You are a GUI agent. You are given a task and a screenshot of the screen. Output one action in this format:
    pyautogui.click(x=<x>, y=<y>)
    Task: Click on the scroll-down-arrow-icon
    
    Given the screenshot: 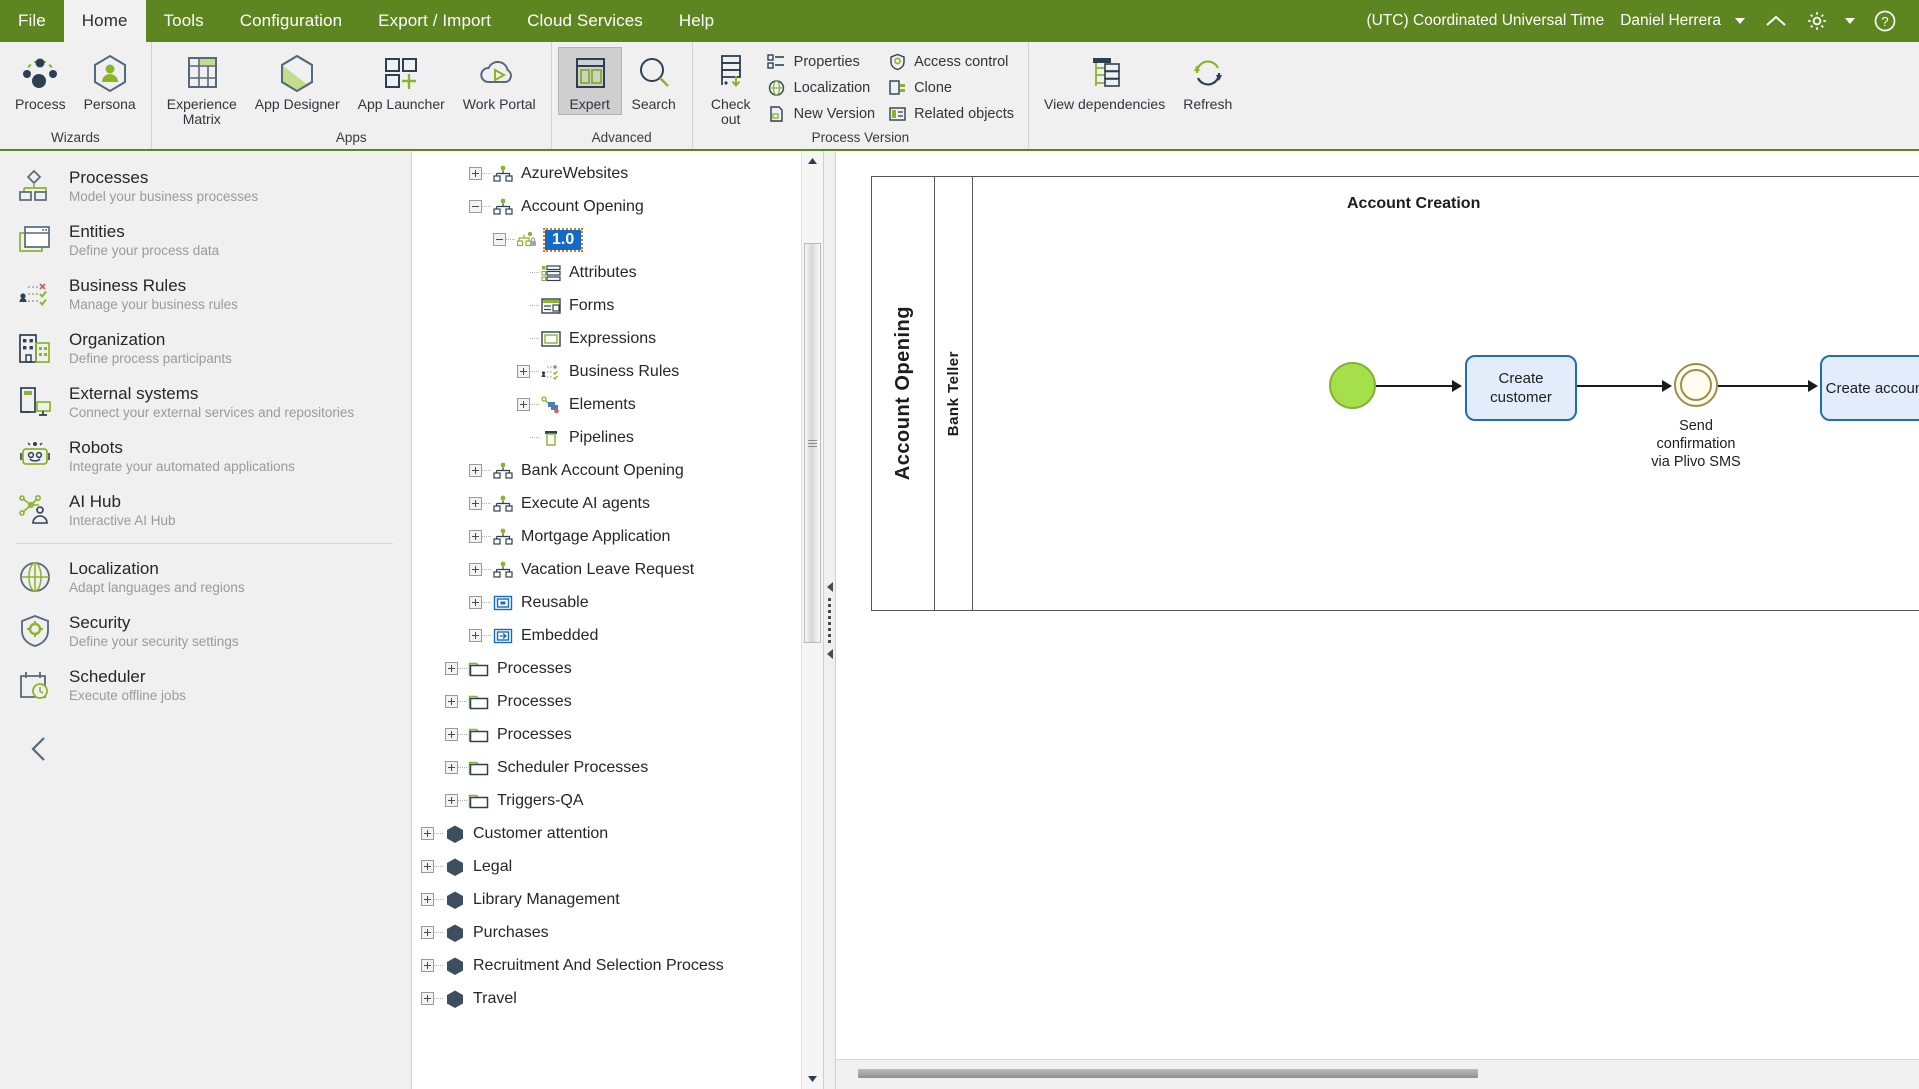 What is the action you would take?
    pyautogui.click(x=812, y=1079)
    